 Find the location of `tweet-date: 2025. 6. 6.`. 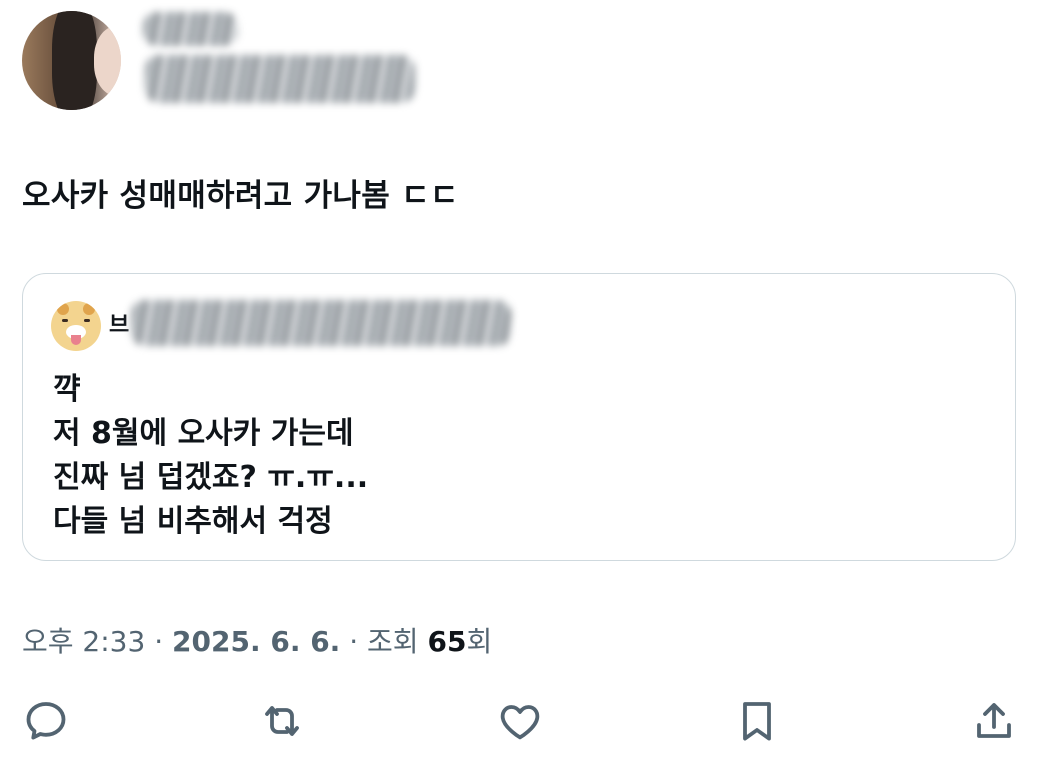

tweet-date: 2025. 6. 6. is located at coordinates (256, 641).